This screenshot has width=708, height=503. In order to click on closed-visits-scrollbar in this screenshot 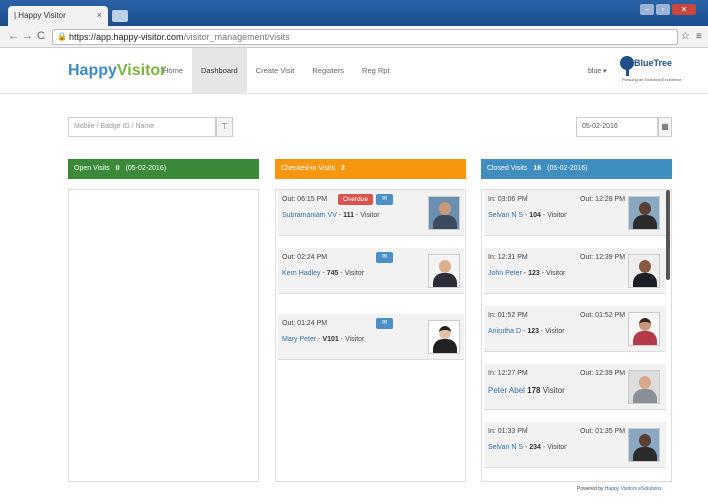, I will do `click(668, 235)`.